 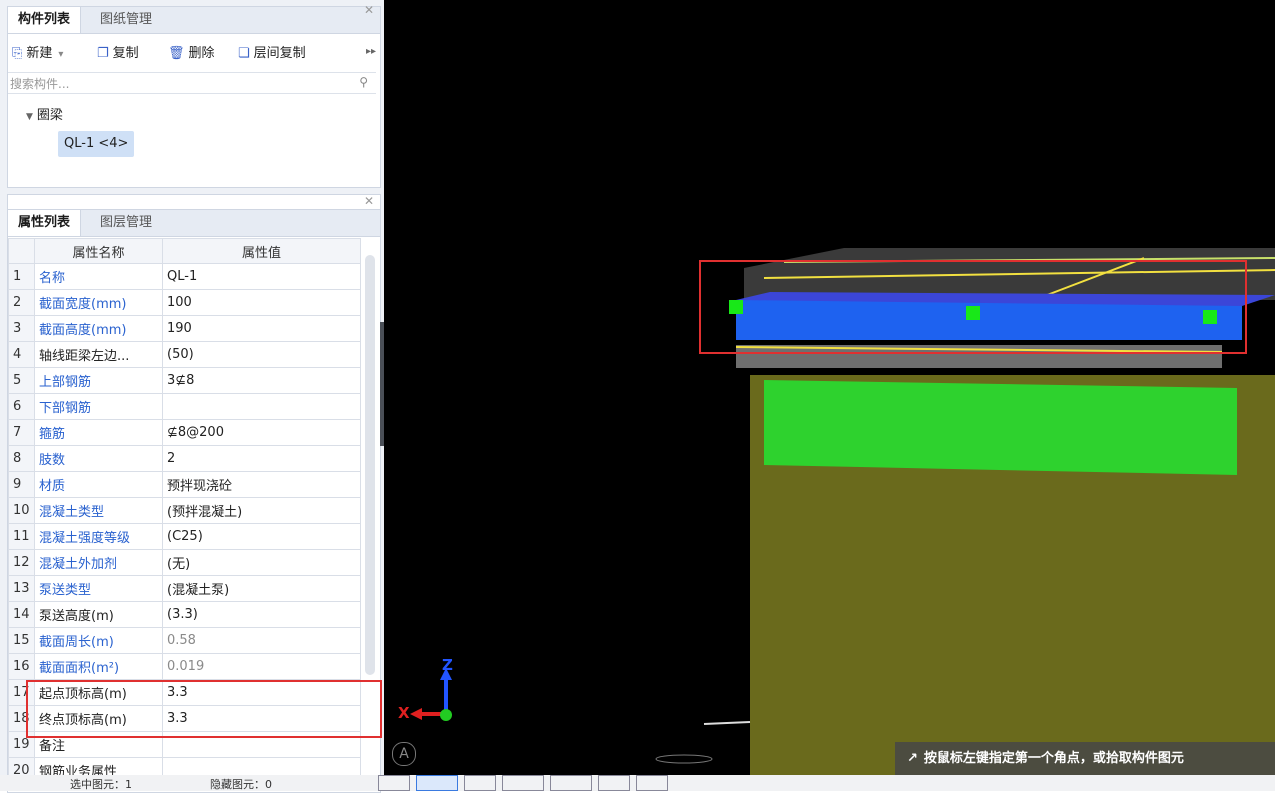 I want to click on property-scrollbar, so click(x=370, y=465).